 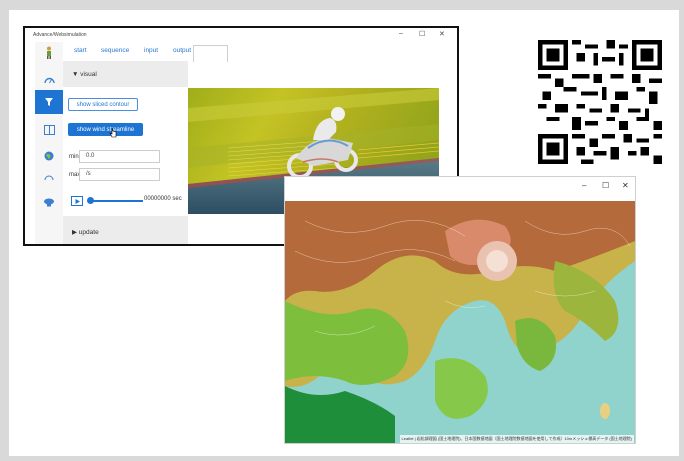 What do you see at coordinates (210, 53) in the screenshot?
I see `active-tab-outline` at bounding box center [210, 53].